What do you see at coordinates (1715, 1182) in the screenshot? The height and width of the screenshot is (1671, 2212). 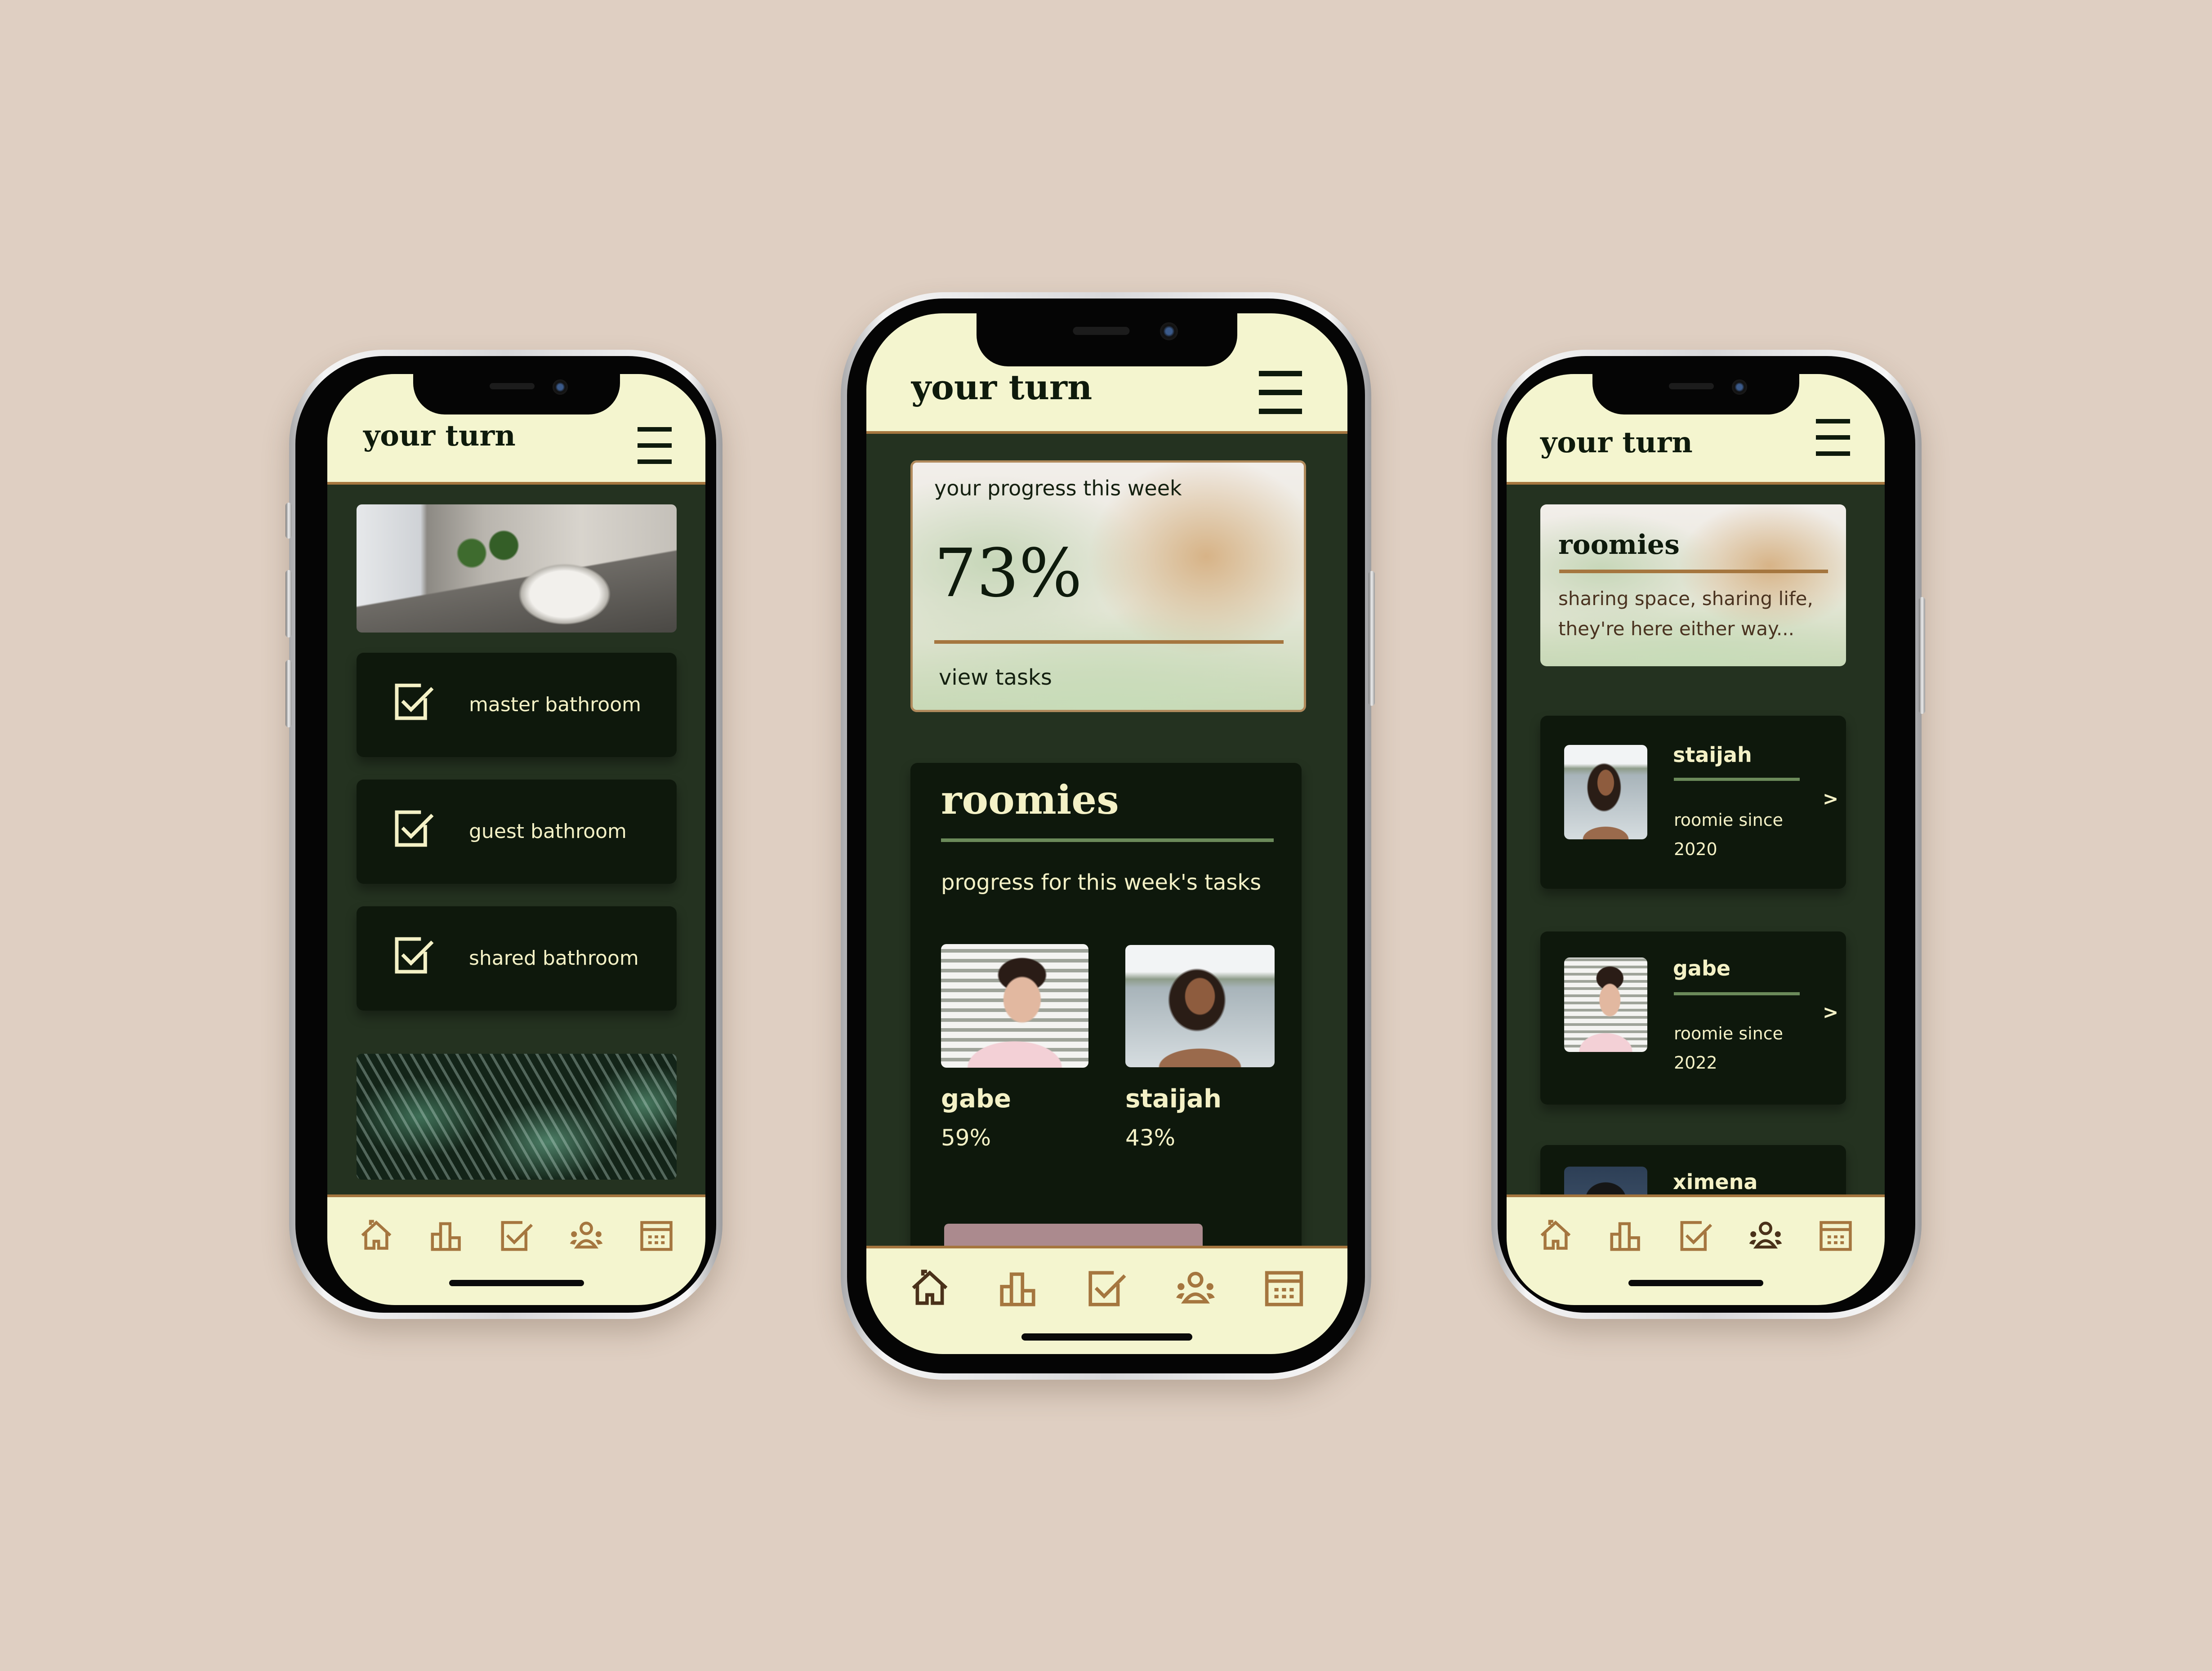 I see `roomie-name: ximena` at bounding box center [1715, 1182].